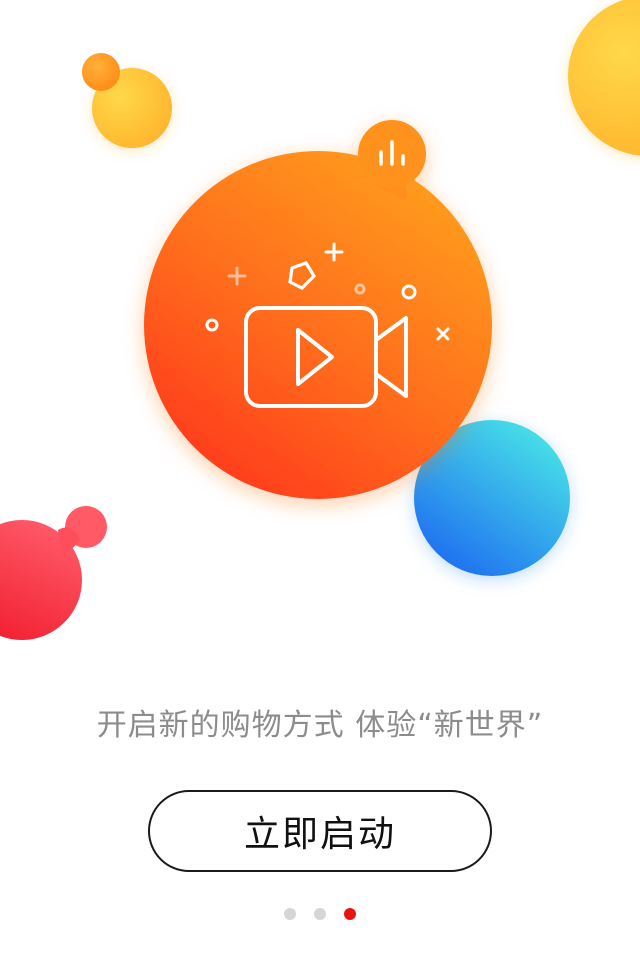 This screenshot has height=960, width=640. What do you see at coordinates (320, 725) in the screenshot?
I see `onboarding-tagline: 开启新的购物方式 体验“新世界”` at bounding box center [320, 725].